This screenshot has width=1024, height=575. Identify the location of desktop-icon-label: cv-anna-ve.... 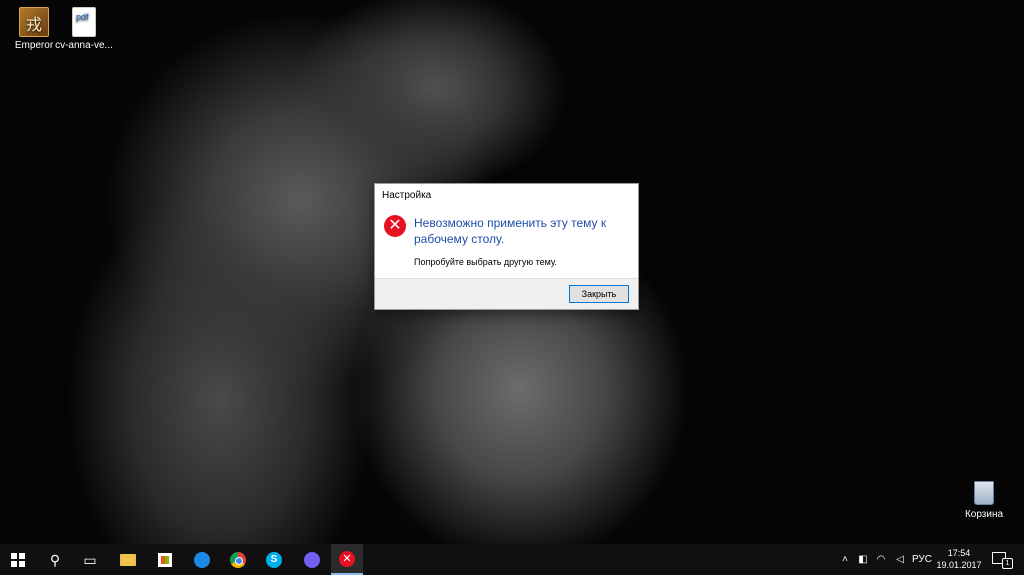
(84, 45).